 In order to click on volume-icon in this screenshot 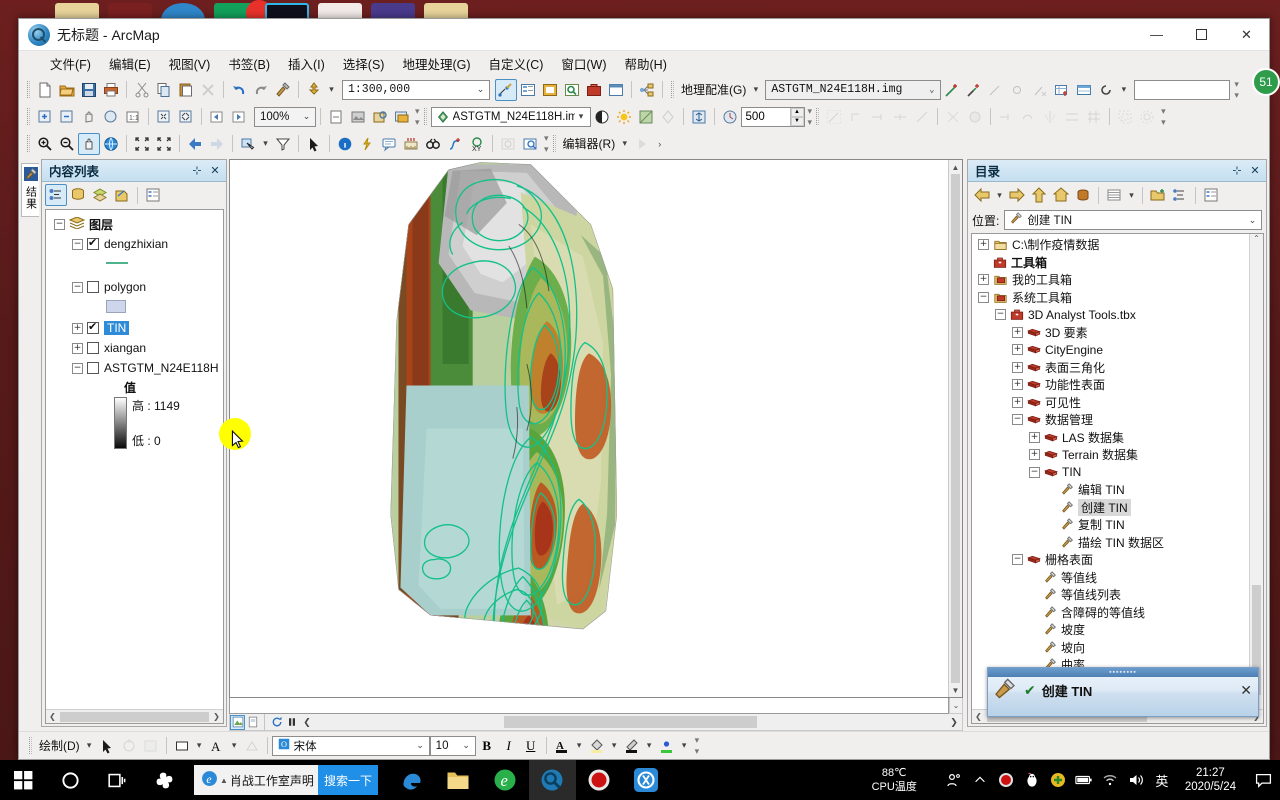, I will do `click(1136, 780)`.